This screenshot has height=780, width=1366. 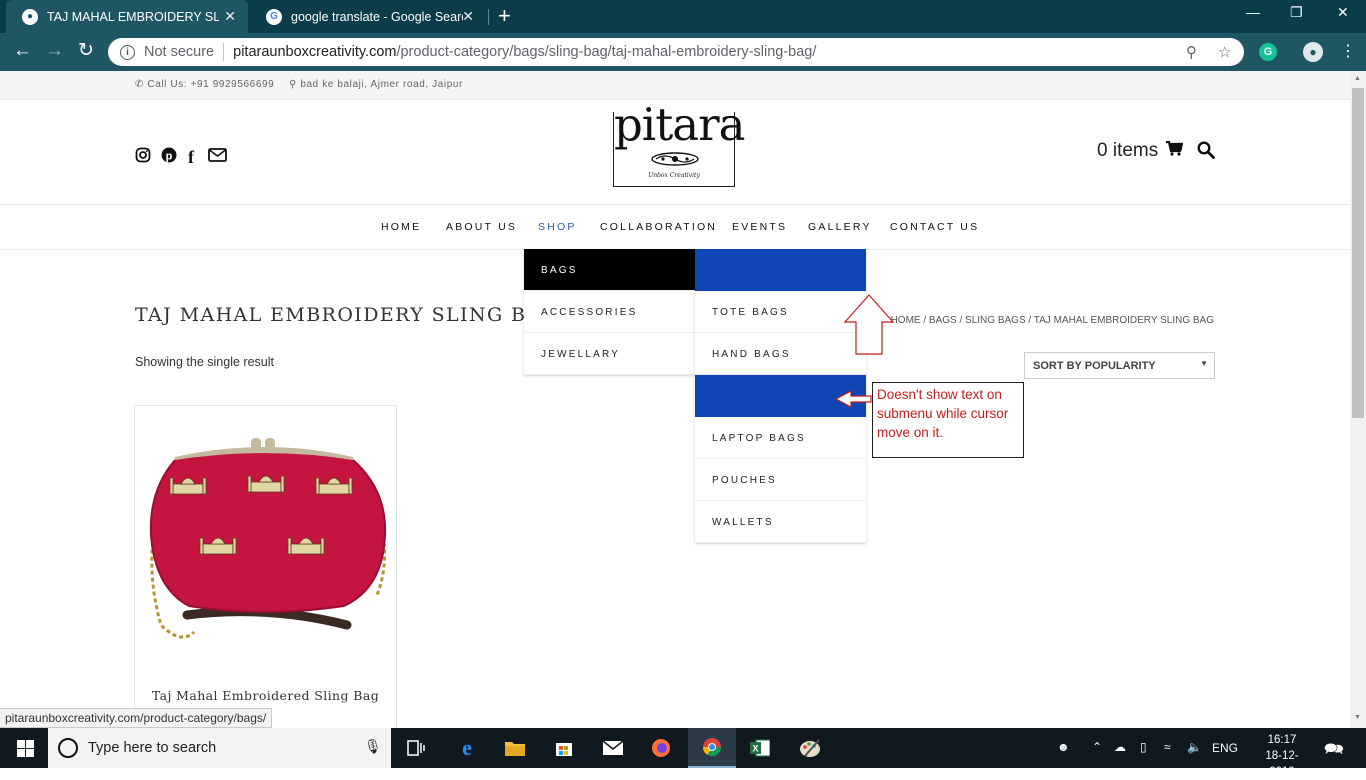 What do you see at coordinates (712, 748) in the screenshot?
I see `chrome-icon` at bounding box center [712, 748].